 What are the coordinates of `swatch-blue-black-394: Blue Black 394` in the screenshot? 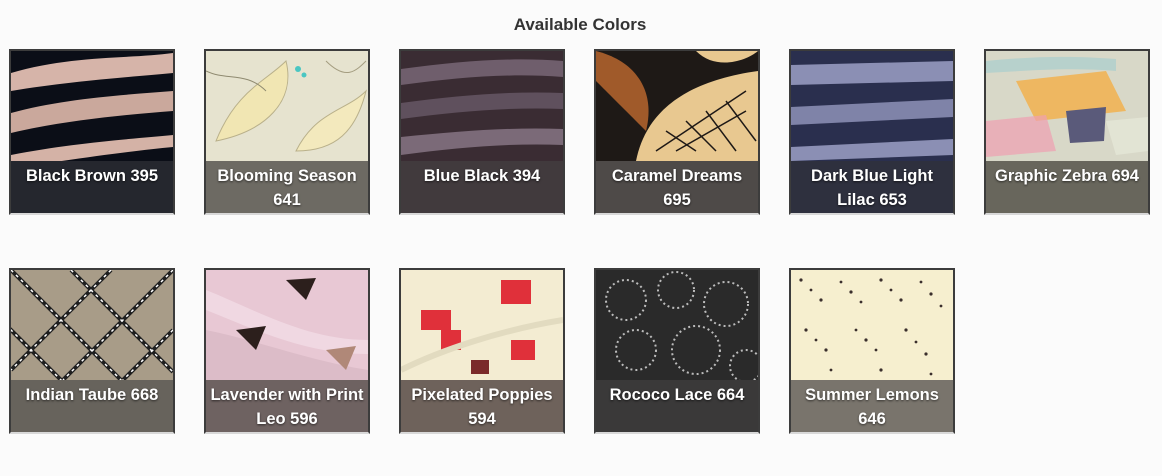 It's located at (482, 132).